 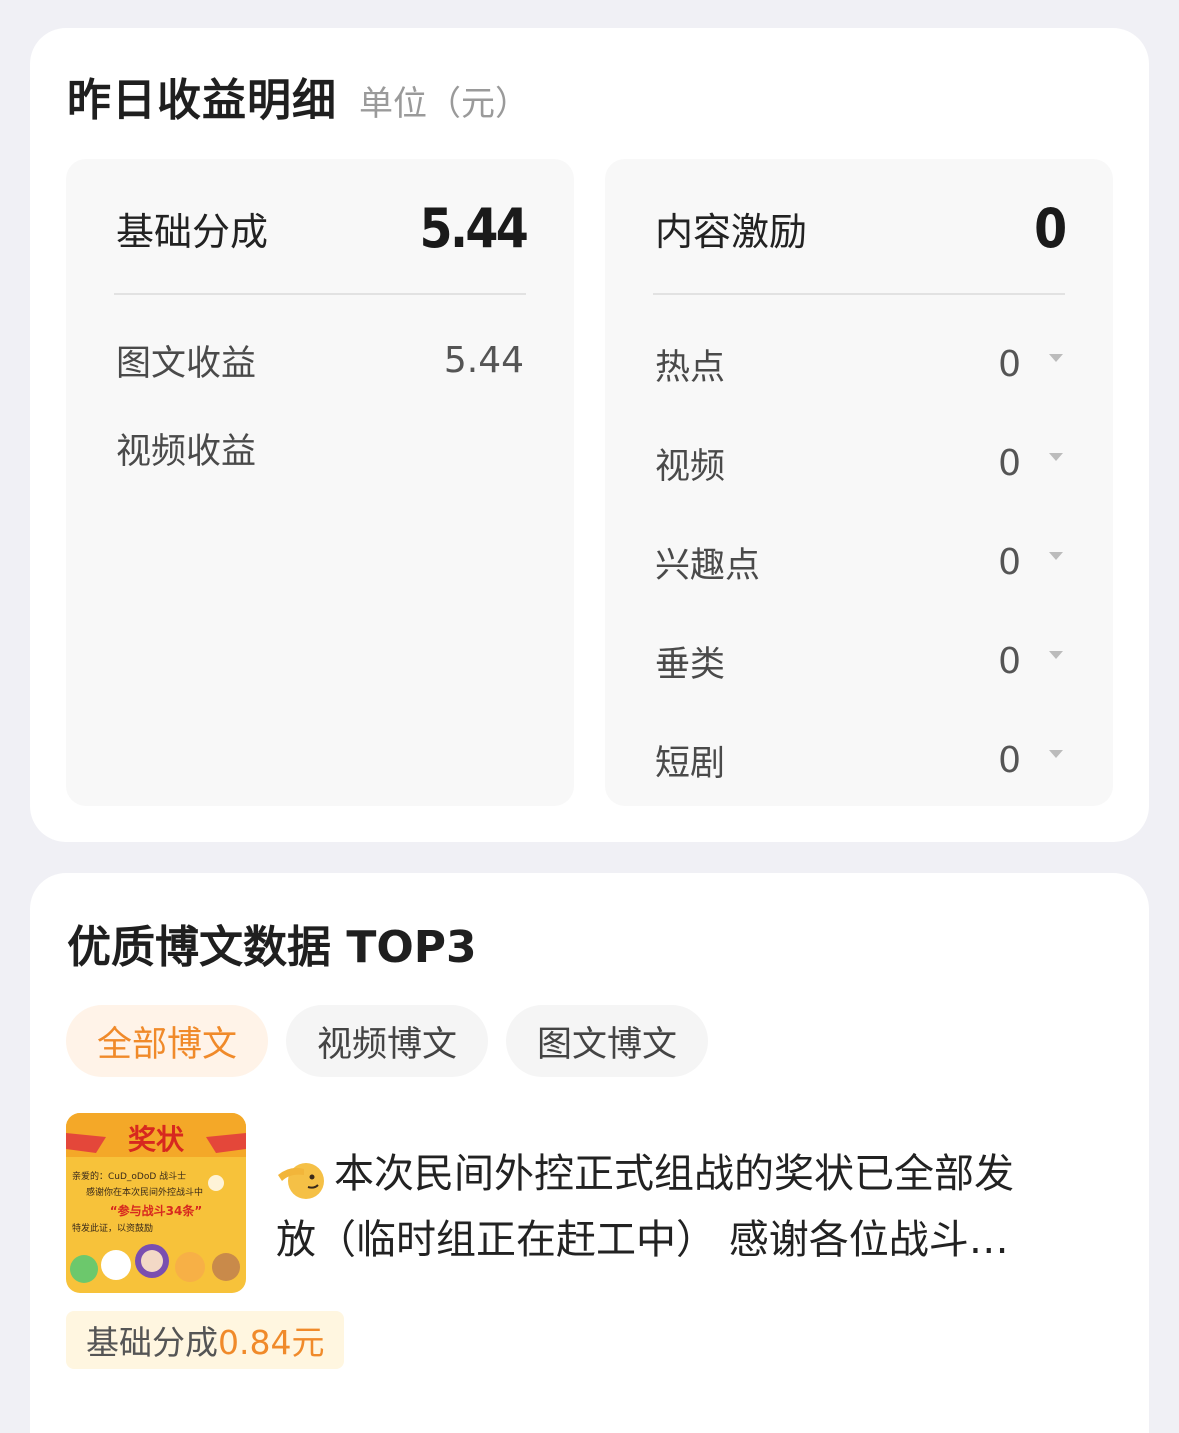 I want to click on incentive-row-video: 视频 0, so click(x=859, y=463).